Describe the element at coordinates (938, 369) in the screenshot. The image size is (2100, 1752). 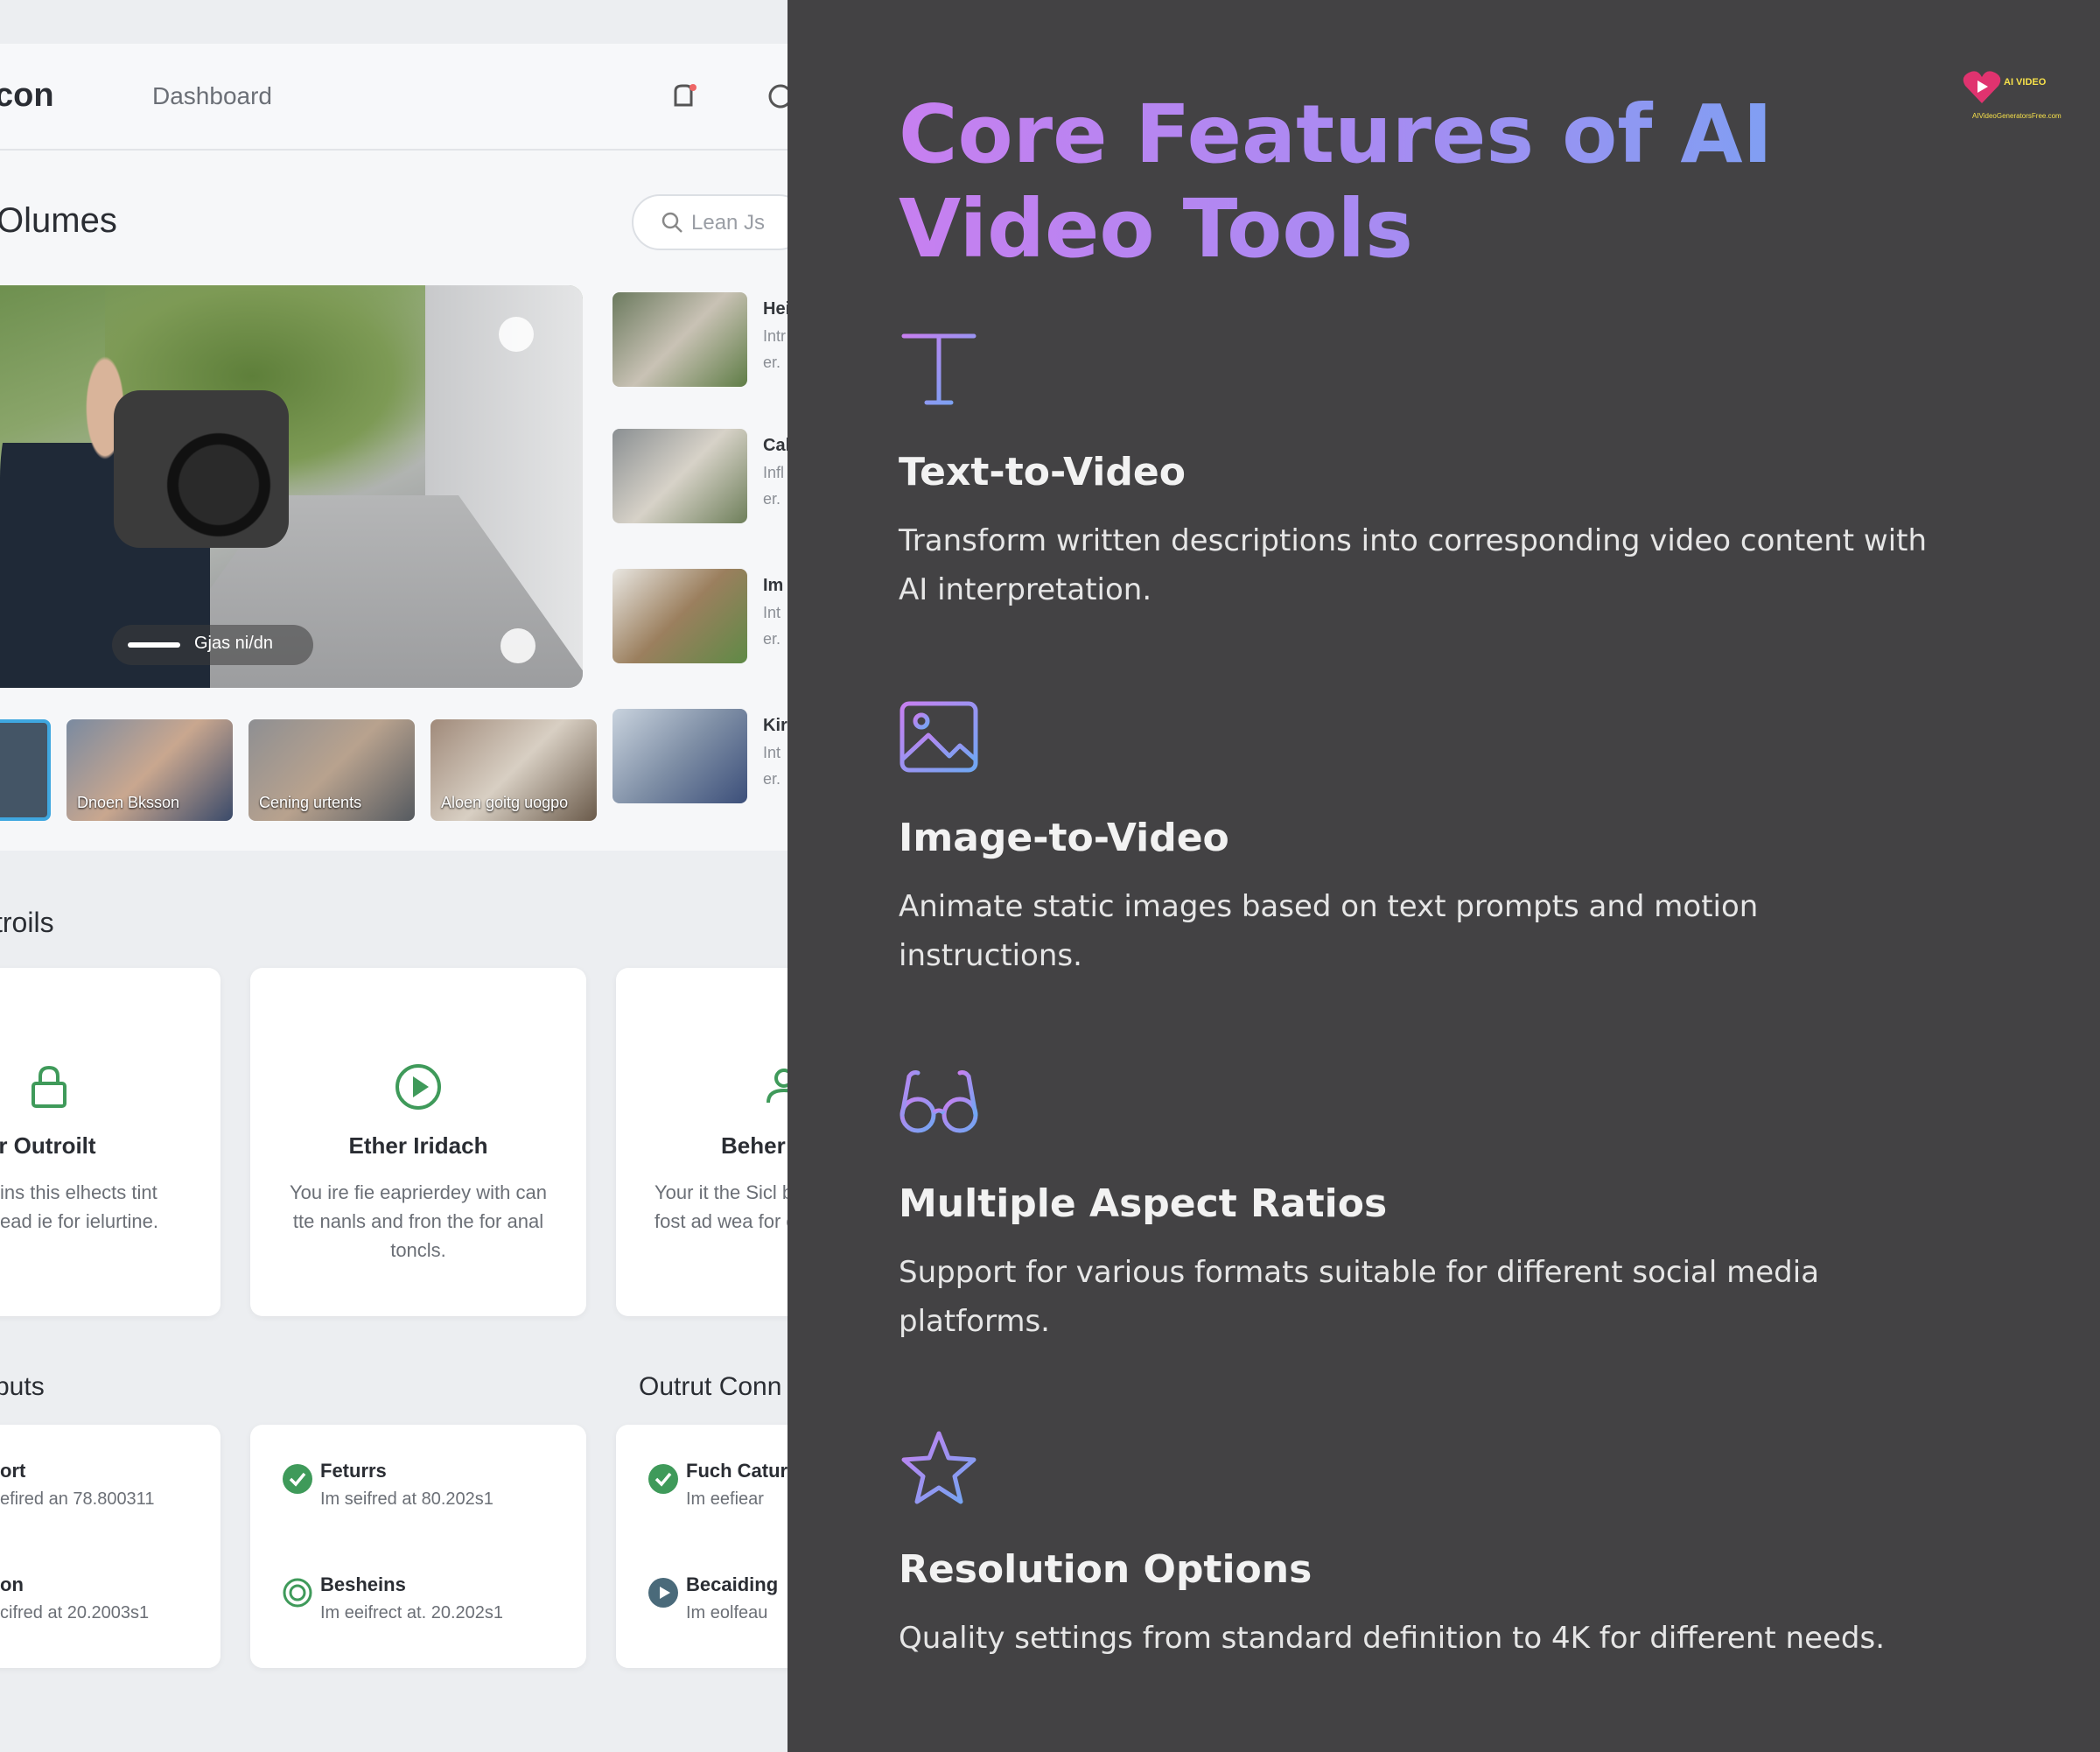
I see `text-icon` at that location.